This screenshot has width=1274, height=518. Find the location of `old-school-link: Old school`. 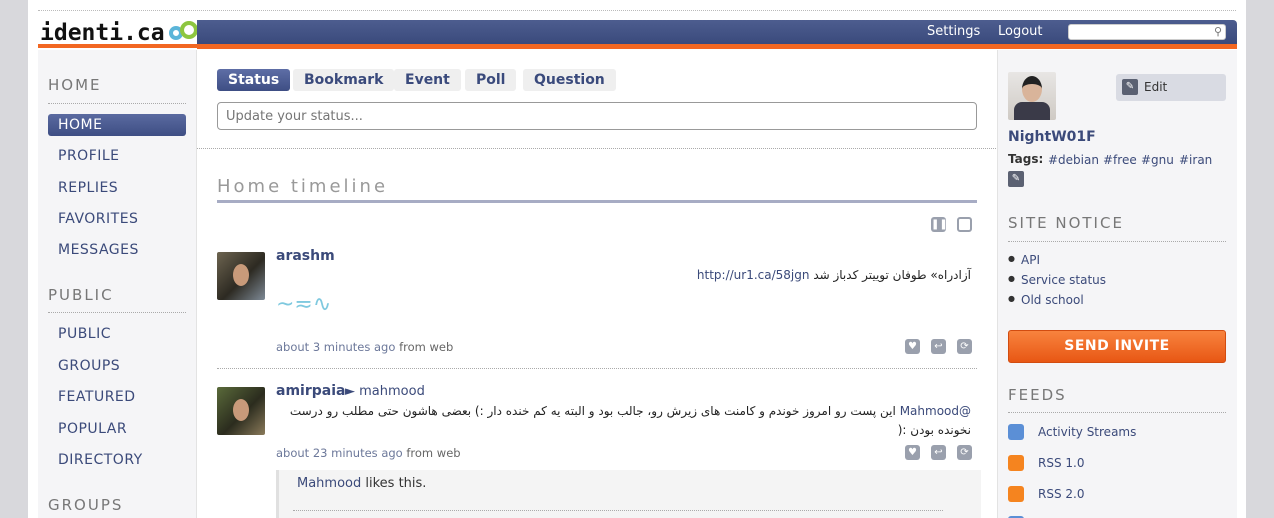

old-school-link: Old school is located at coordinates (1052, 300).